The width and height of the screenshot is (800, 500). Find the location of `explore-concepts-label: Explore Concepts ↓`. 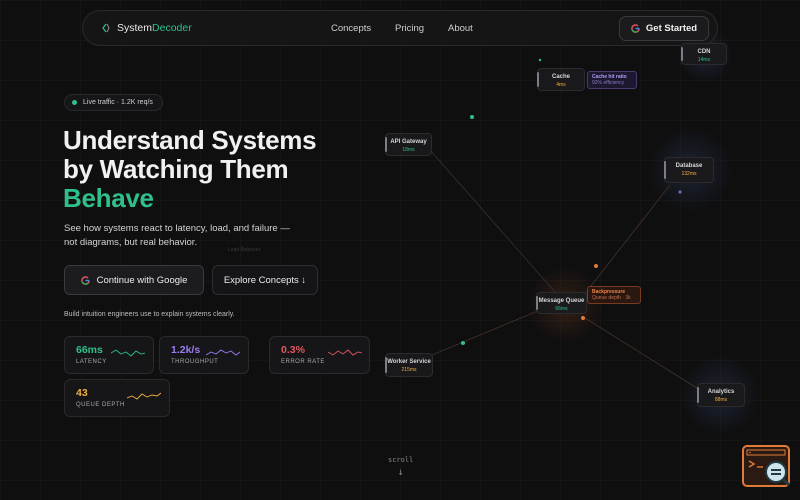

explore-concepts-label: Explore Concepts ↓ is located at coordinates (265, 280).